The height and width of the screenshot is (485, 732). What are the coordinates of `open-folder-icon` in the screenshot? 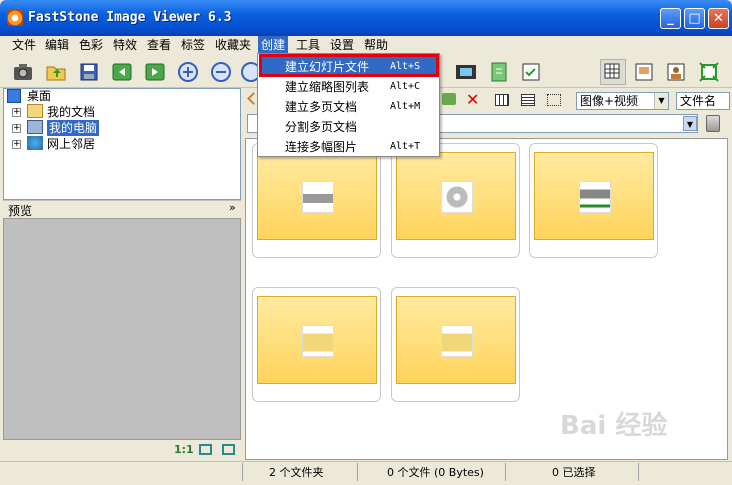 It's located at (56, 72).